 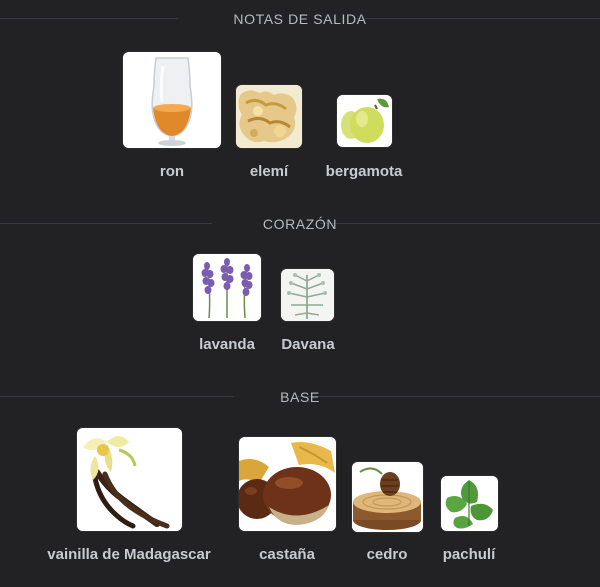 I want to click on lavender-flower-icon, so click(x=227, y=287).